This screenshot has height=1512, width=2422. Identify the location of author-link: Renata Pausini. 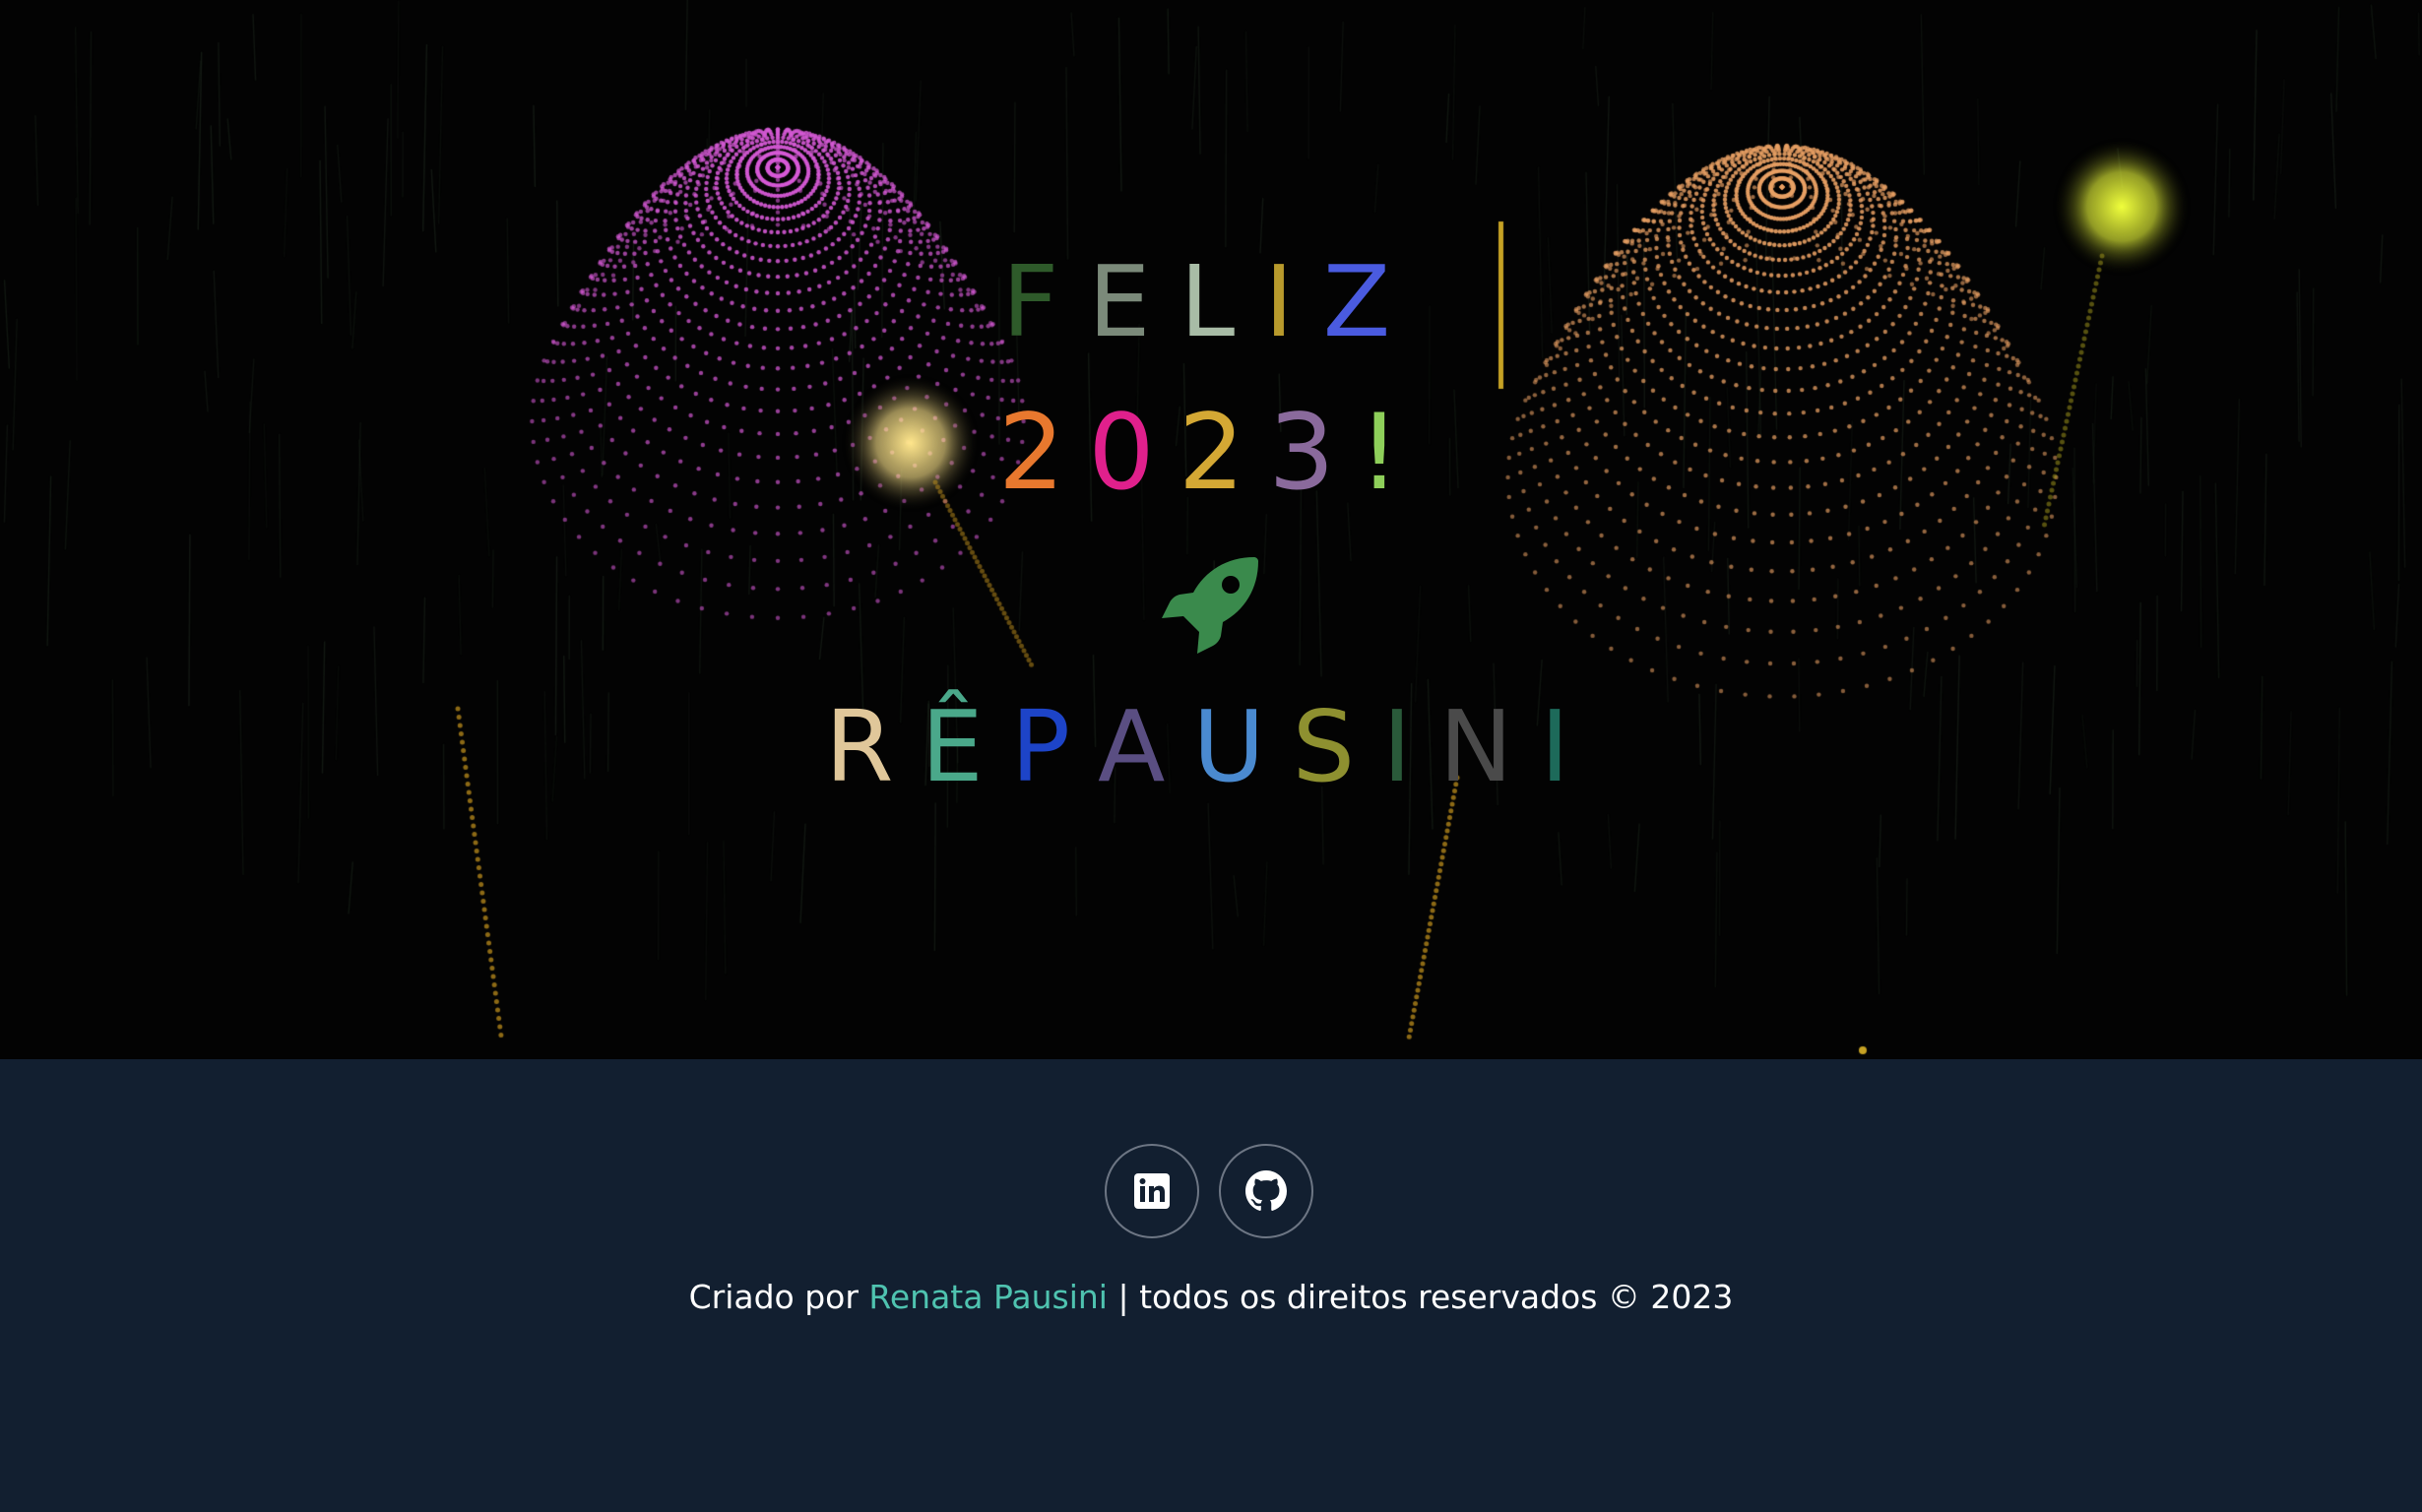
(988, 1297).